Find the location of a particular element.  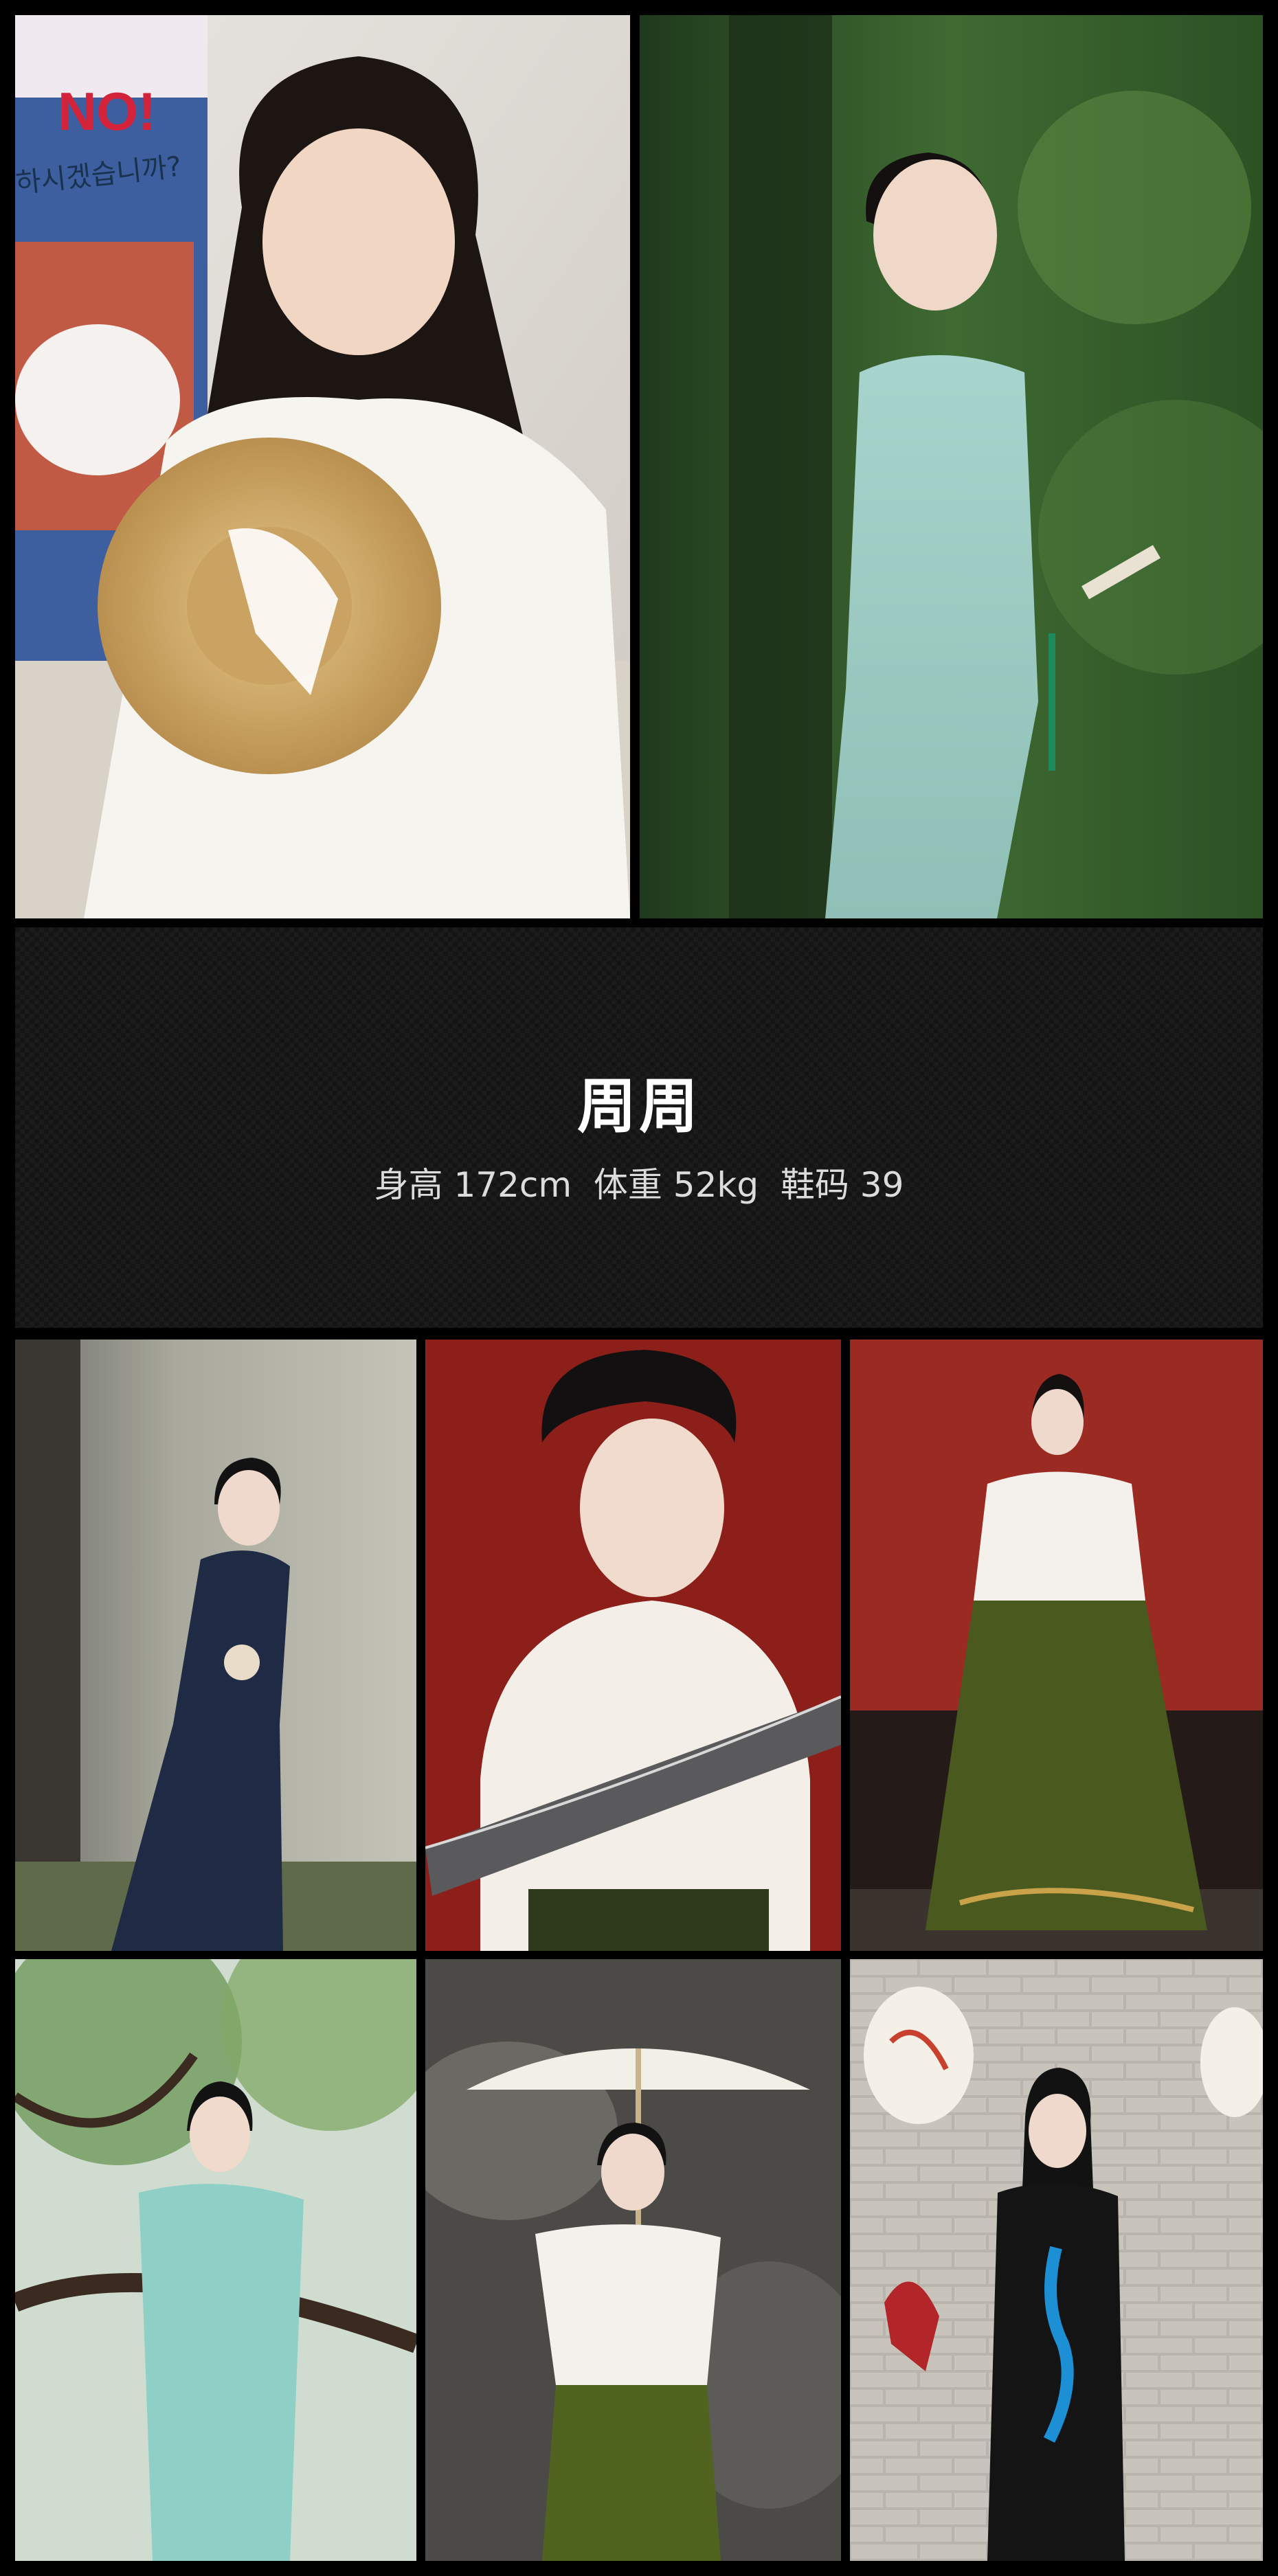

photo-4-image-icon is located at coordinates (633, 1645).